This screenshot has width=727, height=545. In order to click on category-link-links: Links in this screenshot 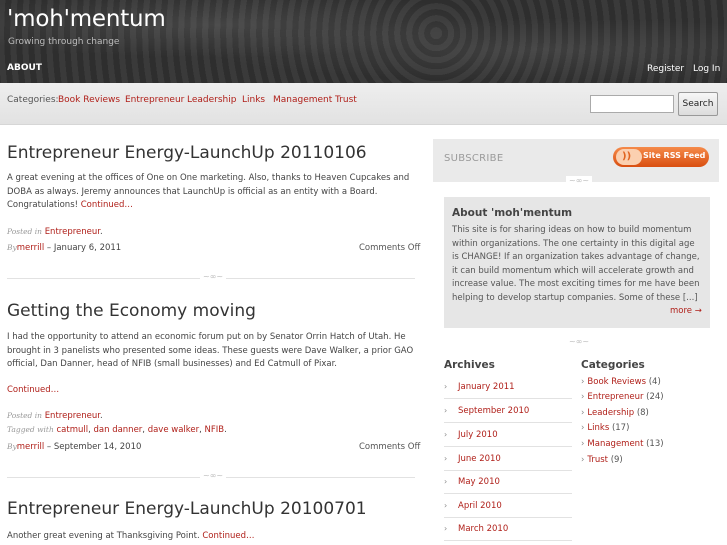, I will do `click(253, 100)`.